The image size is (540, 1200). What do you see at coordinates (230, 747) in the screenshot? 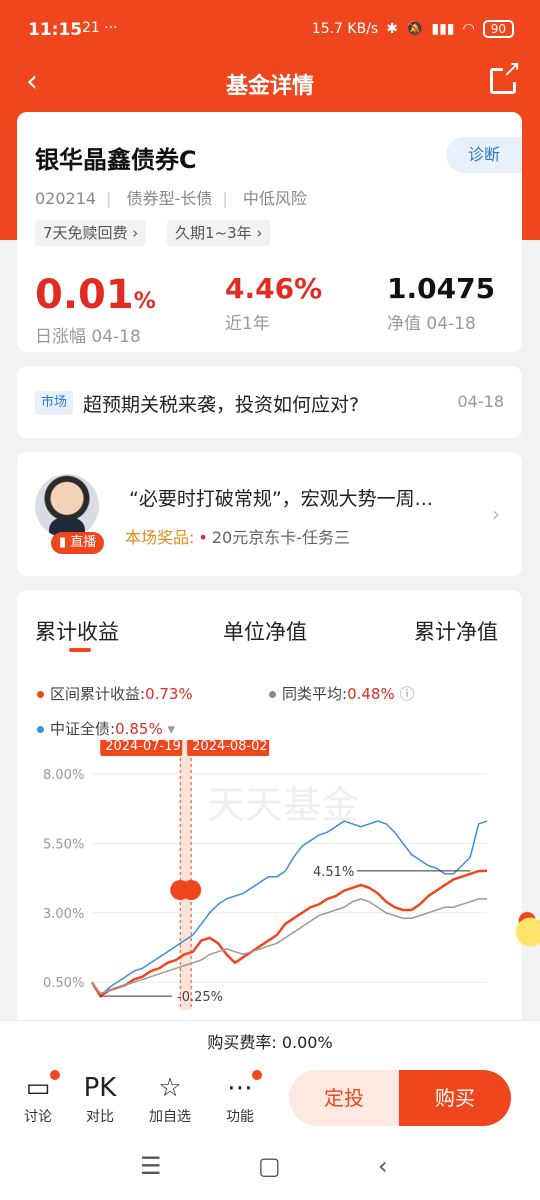
I see `marker-date: 2024-08-02` at bounding box center [230, 747].